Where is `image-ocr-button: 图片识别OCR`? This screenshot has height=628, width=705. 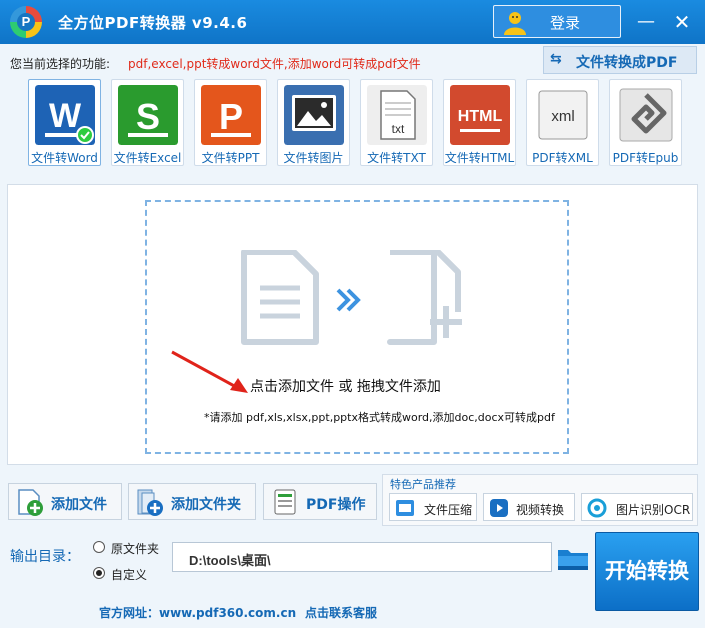 image-ocr-button: 图片识别OCR is located at coordinates (637, 507).